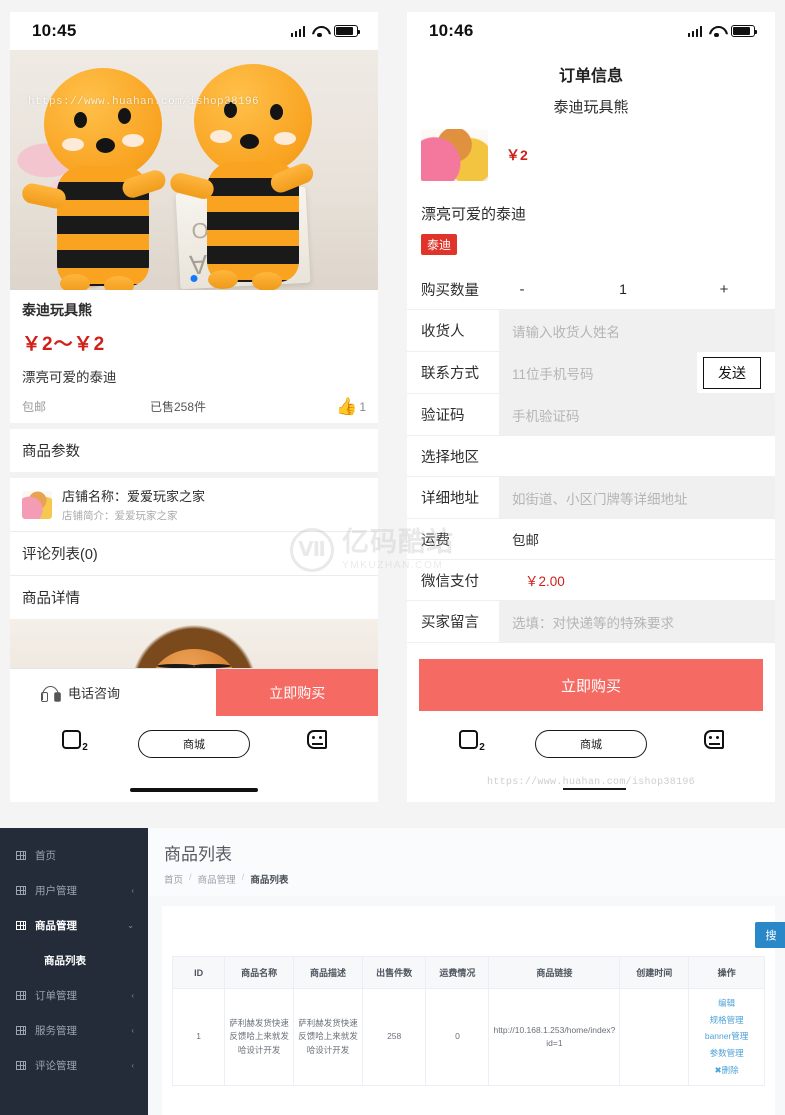  I want to click on order-product-thumbnail, so click(454, 155).